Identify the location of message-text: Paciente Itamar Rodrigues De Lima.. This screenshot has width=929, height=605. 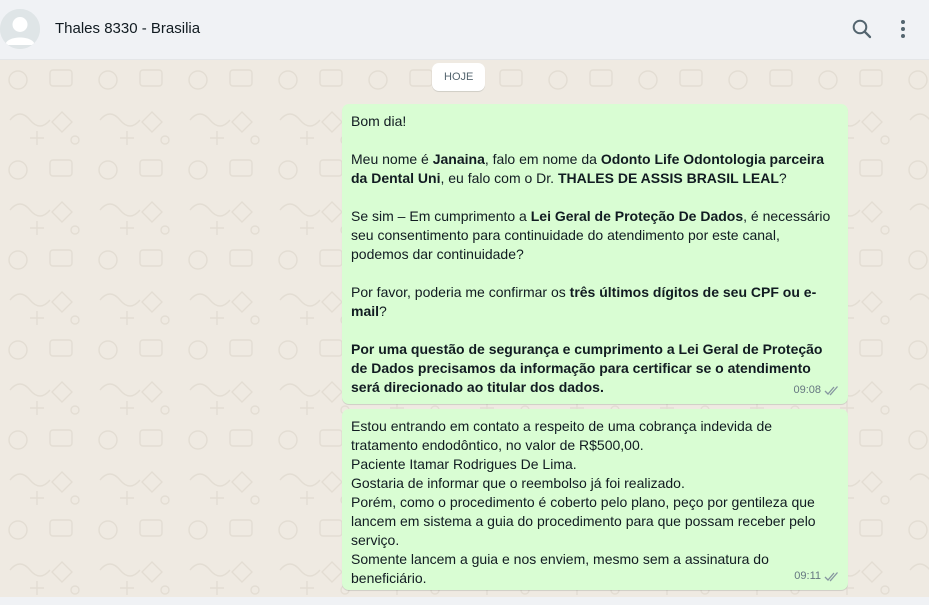
(464, 464).